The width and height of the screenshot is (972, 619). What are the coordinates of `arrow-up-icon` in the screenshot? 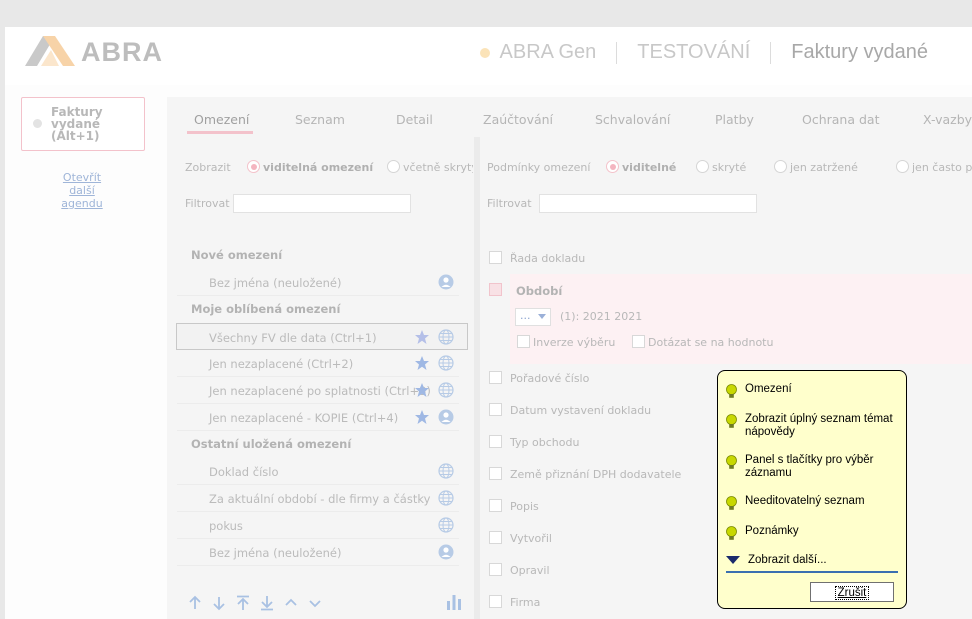 It's located at (195, 603).